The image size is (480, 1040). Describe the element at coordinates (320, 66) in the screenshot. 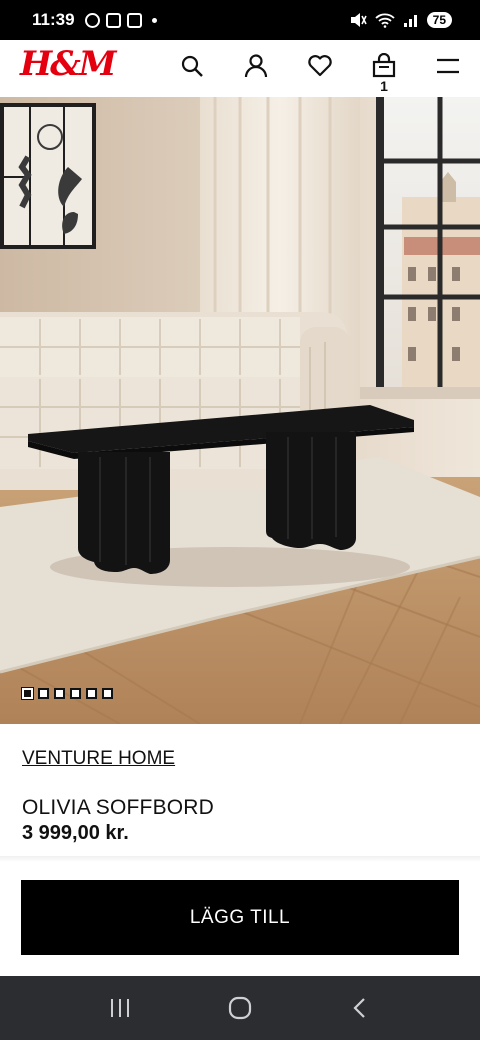

I see `heart-icon` at that location.